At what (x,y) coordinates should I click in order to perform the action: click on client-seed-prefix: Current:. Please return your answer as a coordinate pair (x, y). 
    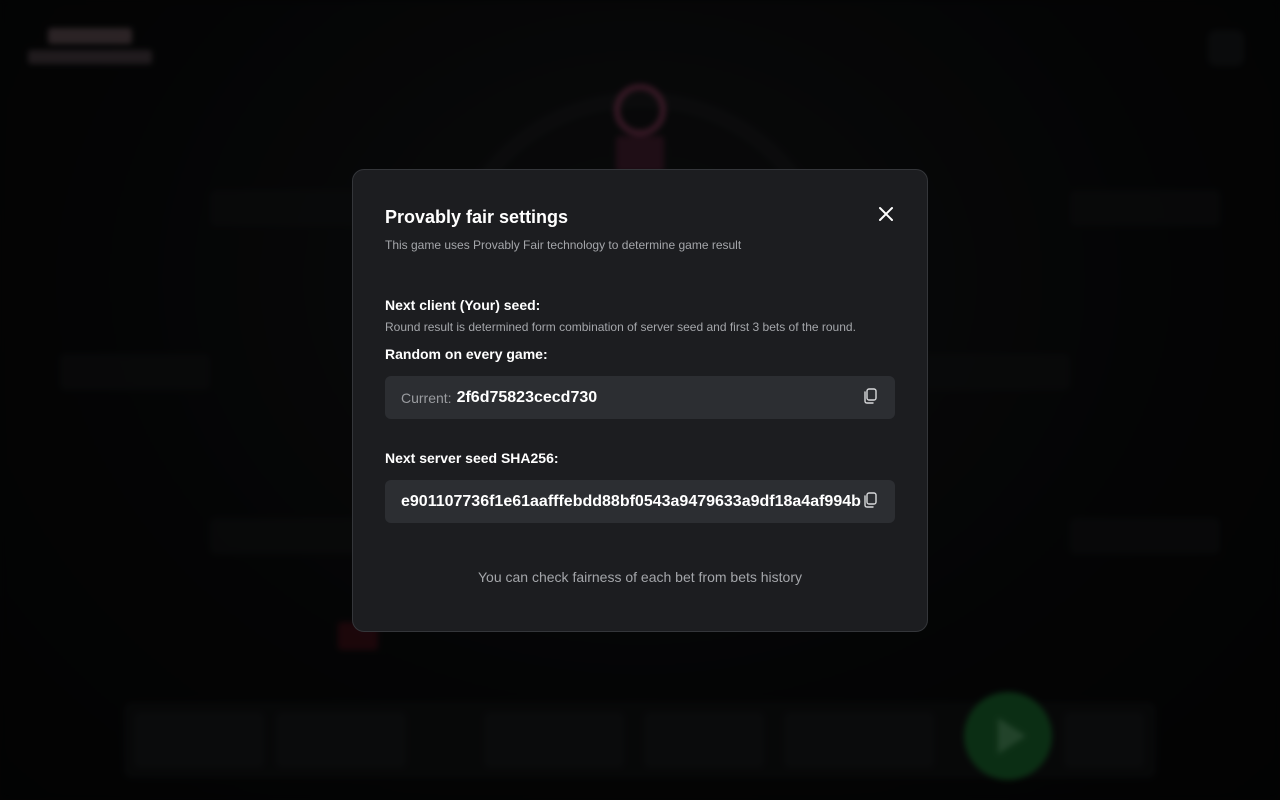
    Looking at the image, I should click on (426, 397).